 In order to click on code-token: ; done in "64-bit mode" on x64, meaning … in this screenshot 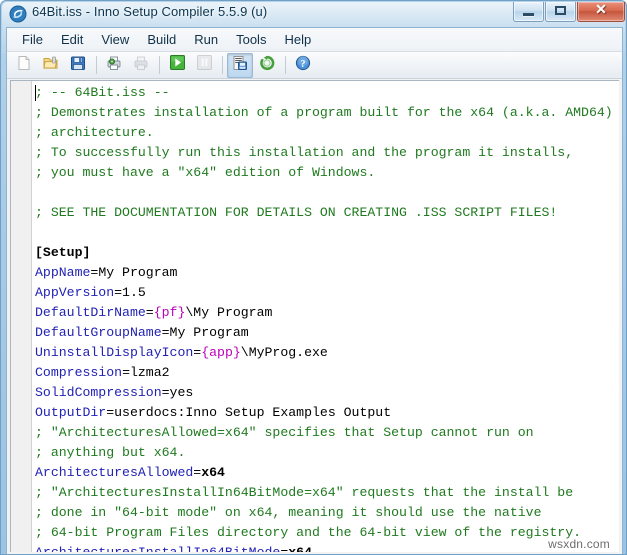, I will do `click(288, 512)`.